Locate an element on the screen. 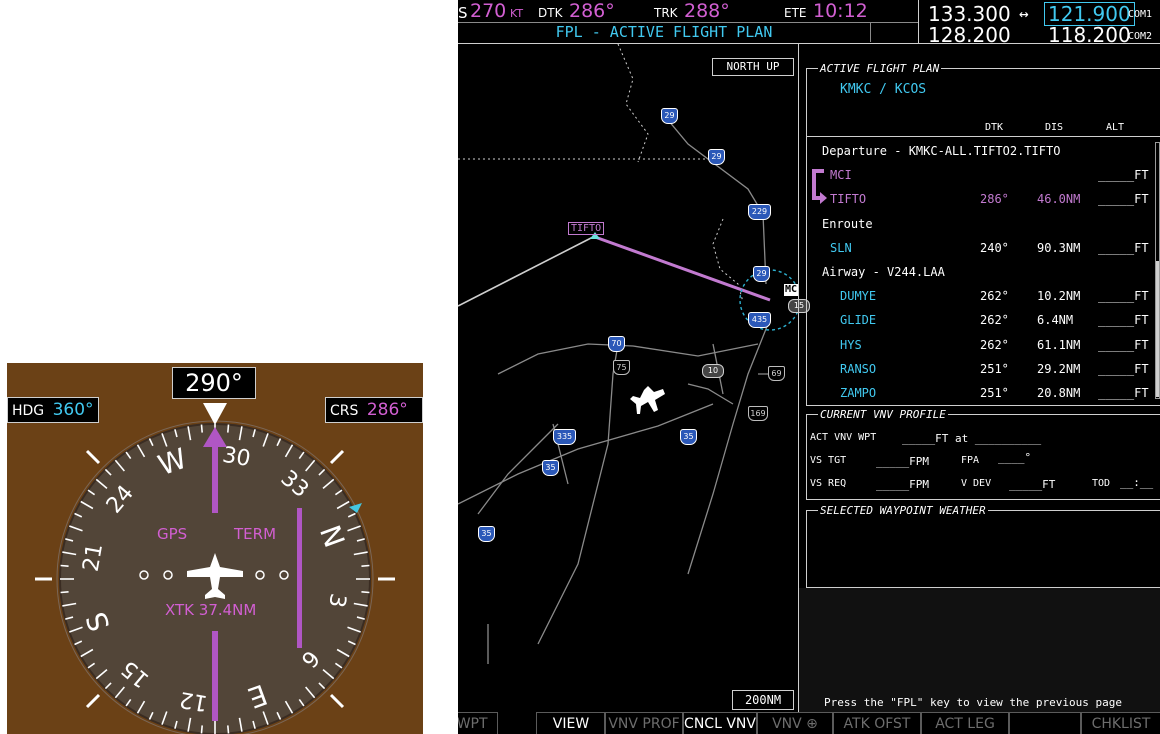 Image resolution: width=1160 pixels, height=734 pixels. compass-label: 12 is located at coordinates (194, 700).